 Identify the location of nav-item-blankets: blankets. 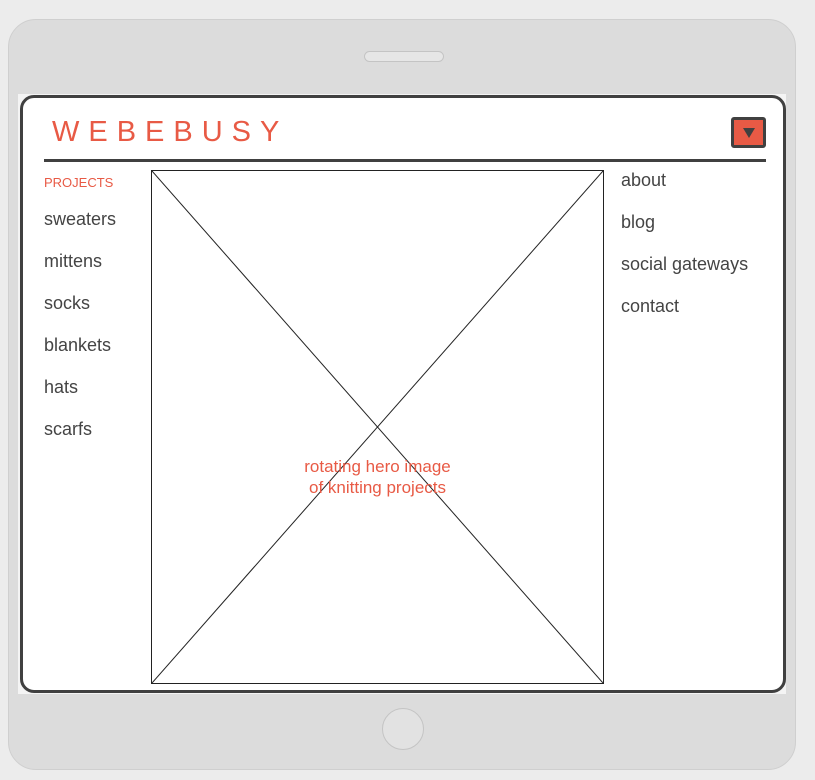
(94, 345).